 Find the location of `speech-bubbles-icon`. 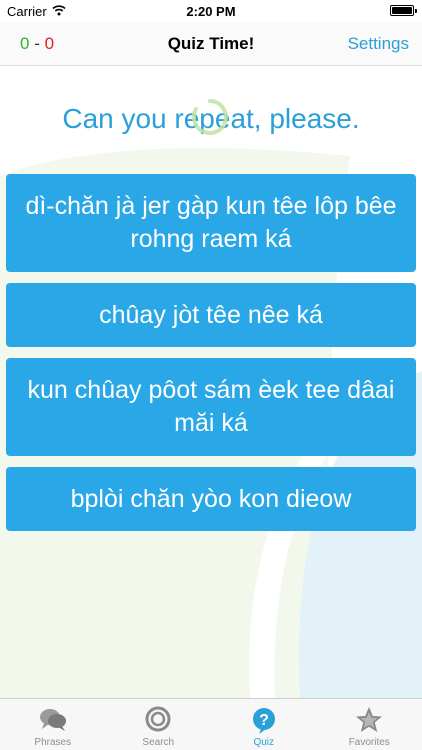

speech-bubbles-icon is located at coordinates (52, 720).